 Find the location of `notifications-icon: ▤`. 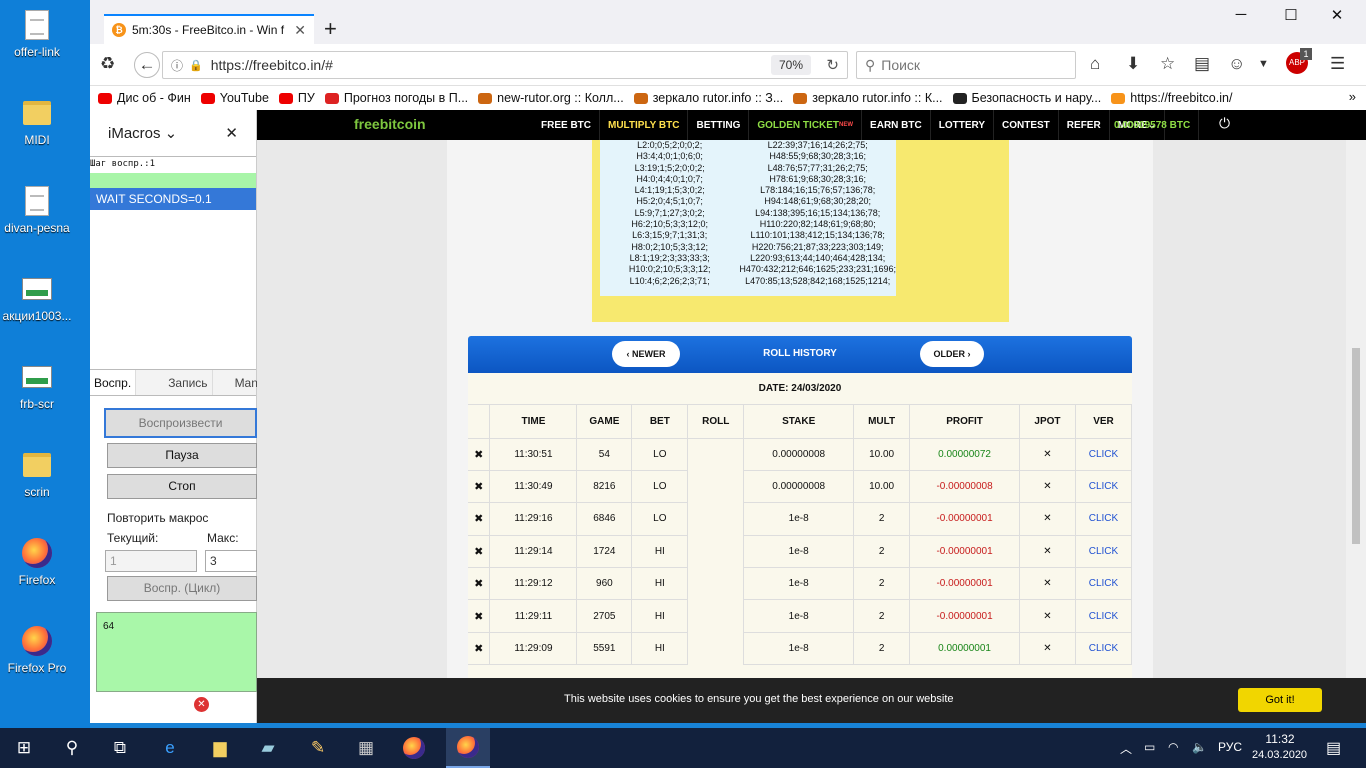

notifications-icon: ▤ is located at coordinates (1333, 748).